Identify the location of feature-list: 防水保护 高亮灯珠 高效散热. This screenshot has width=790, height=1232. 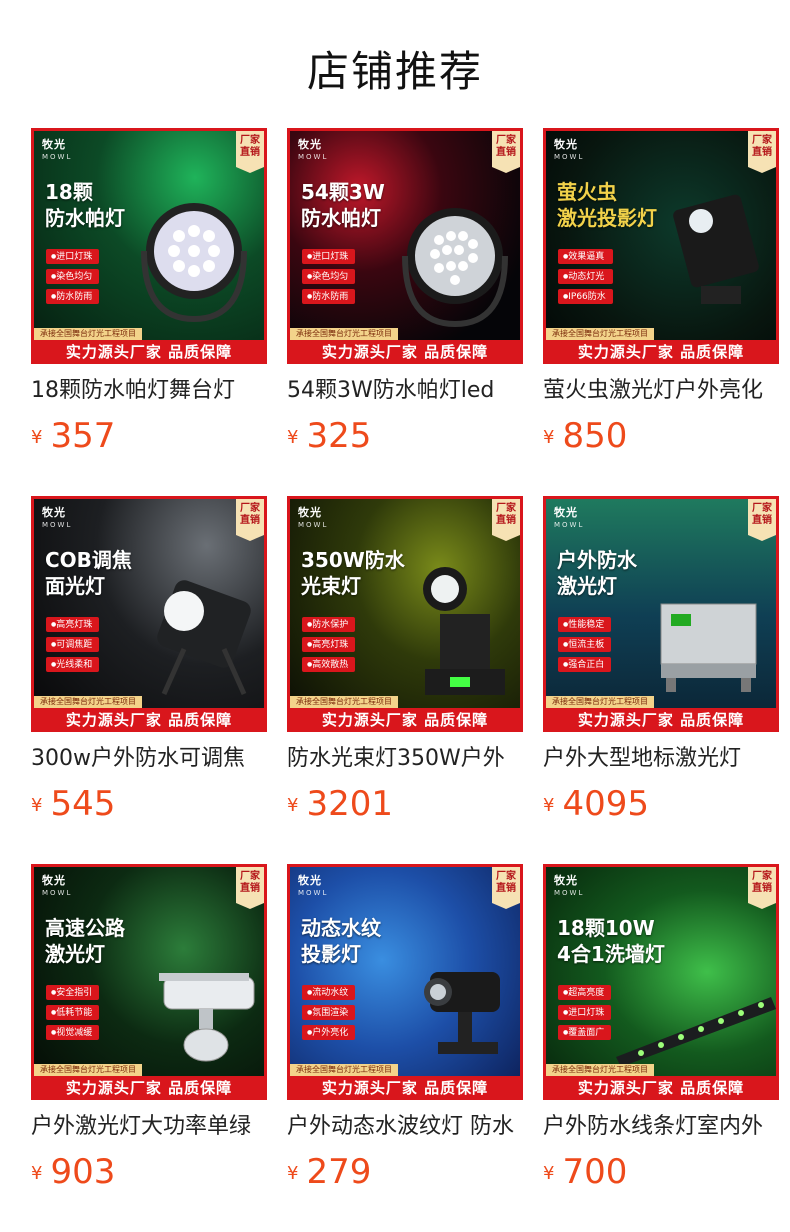
(329, 647).